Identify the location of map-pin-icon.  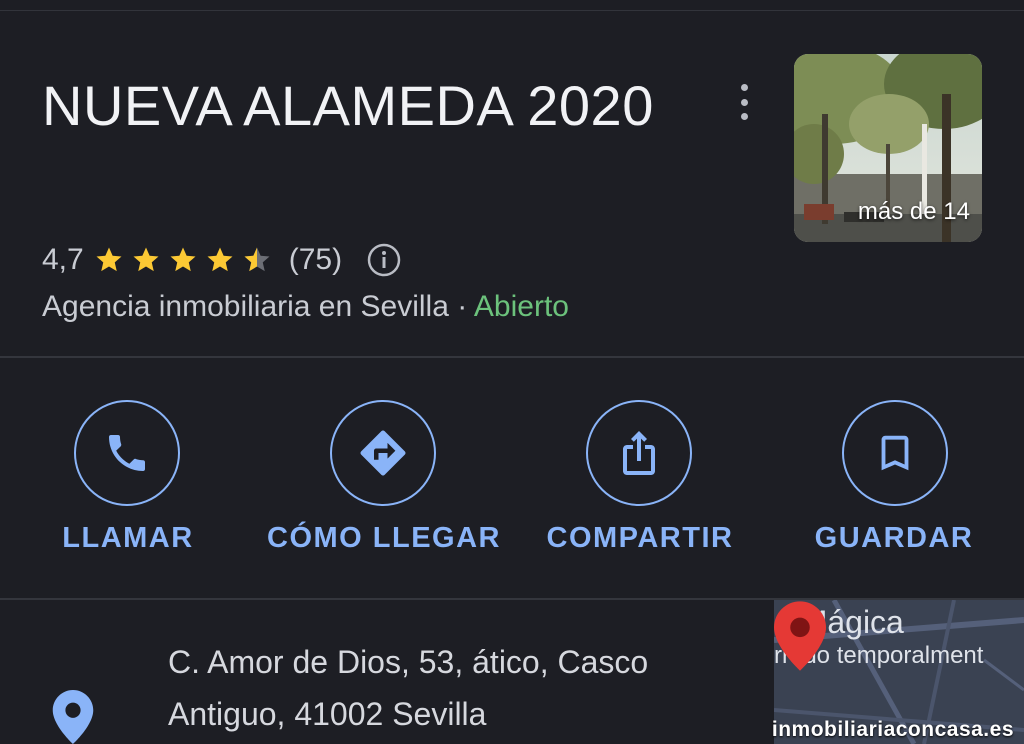
(800, 636).